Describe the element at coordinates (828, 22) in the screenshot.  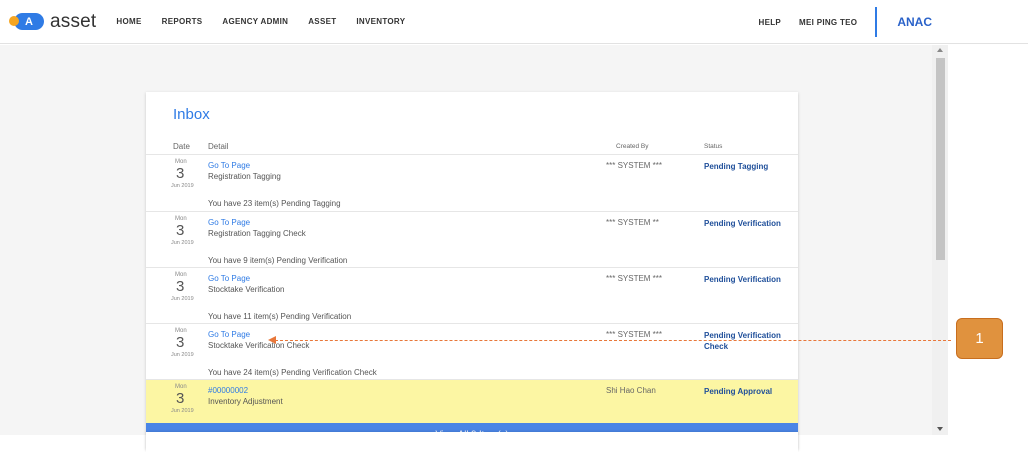
I see `nav-user-menu: MEI PING TEO` at that location.